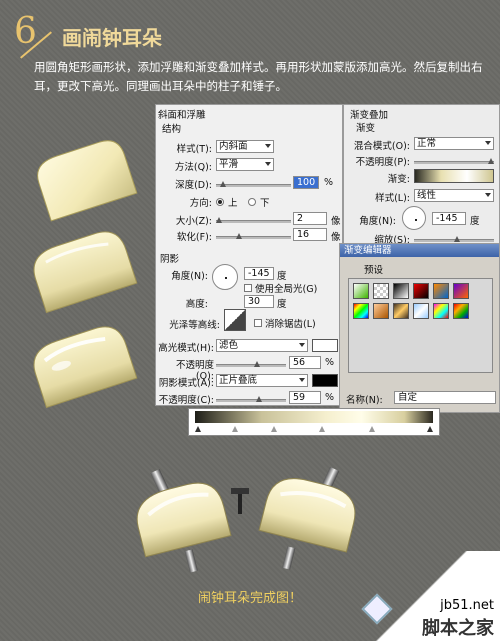 Image resolution: width=500 pixels, height=641 pixels. Describe the element at coordinates (314, 417) in the screenshot. I see `gradient-bar` at that location.